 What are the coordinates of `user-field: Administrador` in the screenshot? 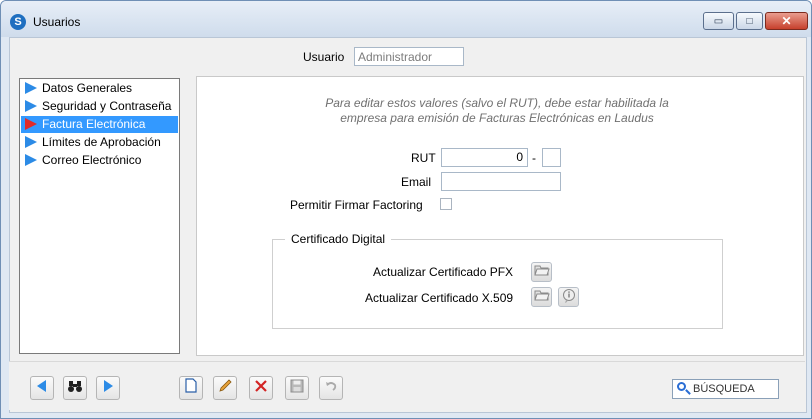 It's located at (409, 56).